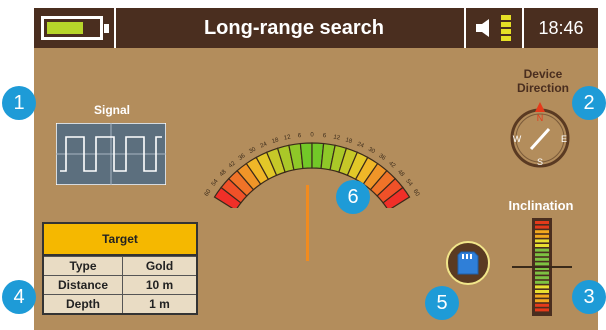 The image size is (606, 330). What do you see at coordinates (19, 103) in the screenshot?
I see `callout-badge-1: 1` at bounding box center [19, 103].